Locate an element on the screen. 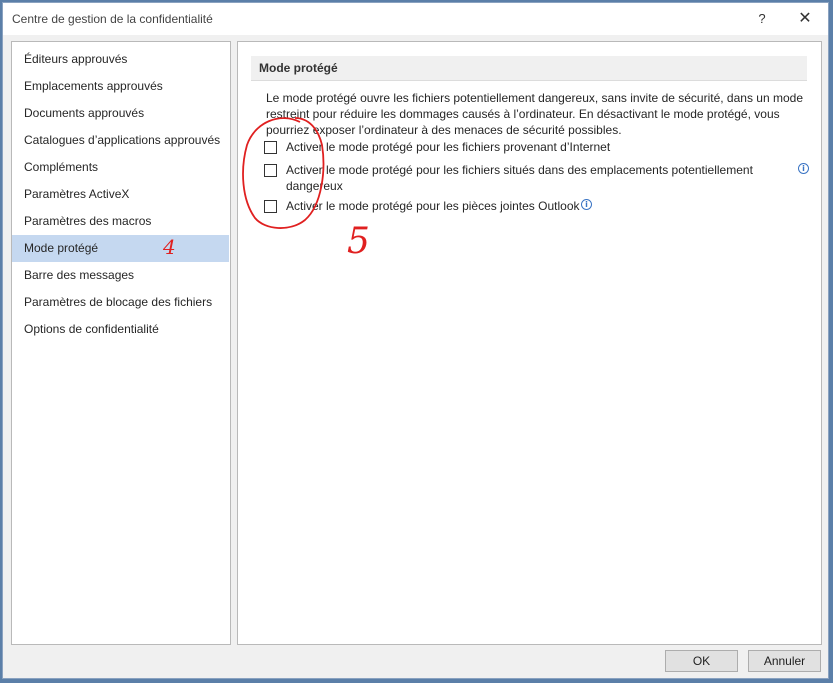 Image resolution: width=833 pixels, height=683 pixels. section-header: Mode protégé is located at coordinates (529, 68).